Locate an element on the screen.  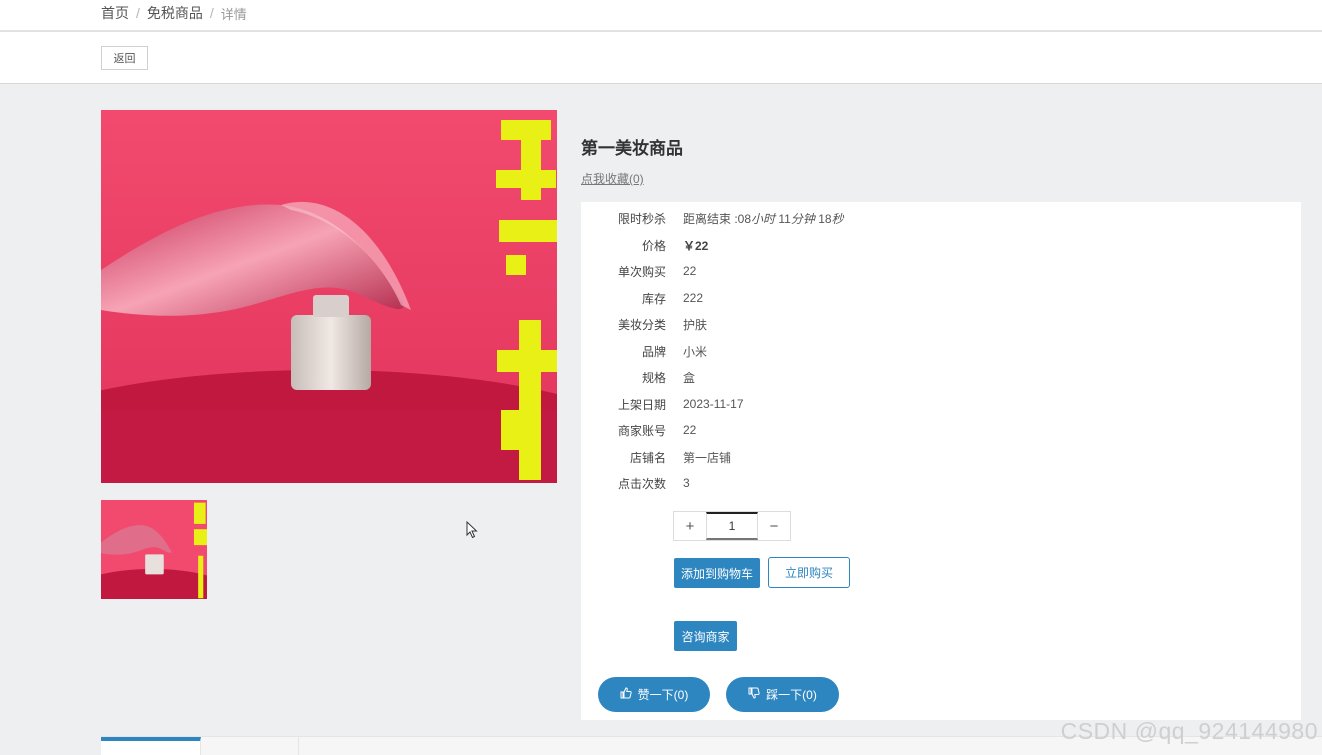
attribute-label: 品牌 is located at coordinates (653, 351).